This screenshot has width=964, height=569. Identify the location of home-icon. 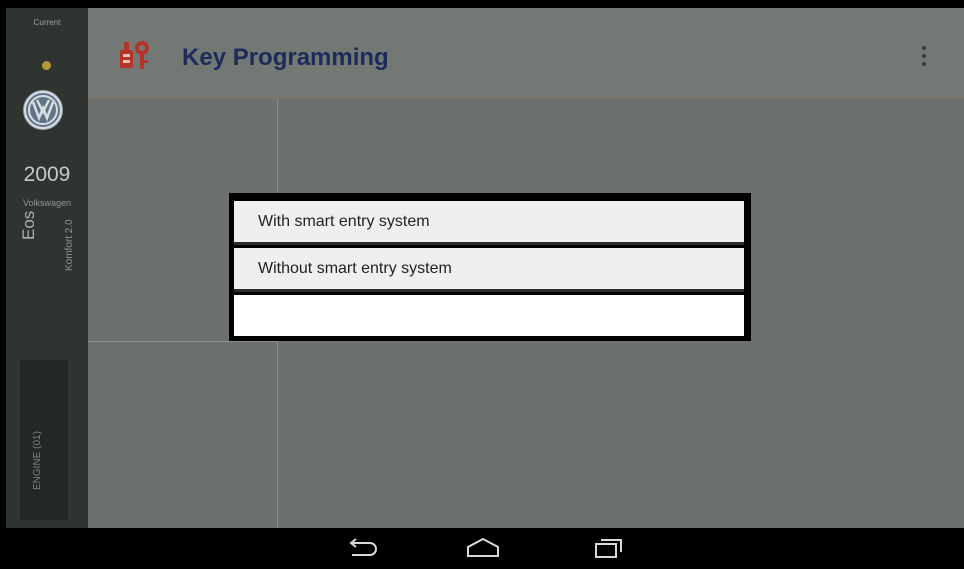
(483, 548).